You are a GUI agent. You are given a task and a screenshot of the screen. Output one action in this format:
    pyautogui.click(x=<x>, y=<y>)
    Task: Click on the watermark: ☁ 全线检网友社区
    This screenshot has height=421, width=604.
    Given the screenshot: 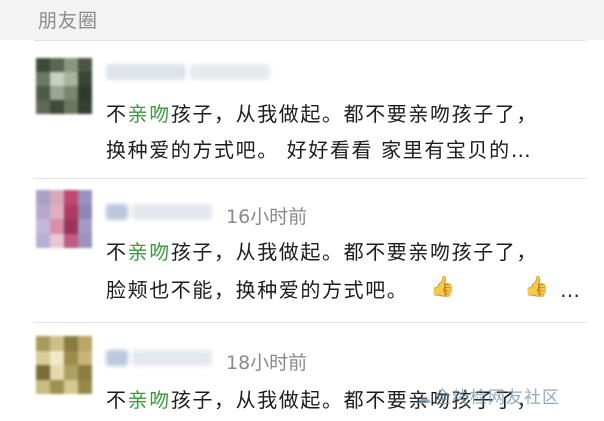 What is the action you would take?
    pyautogui.click(x=488, y=398)
    